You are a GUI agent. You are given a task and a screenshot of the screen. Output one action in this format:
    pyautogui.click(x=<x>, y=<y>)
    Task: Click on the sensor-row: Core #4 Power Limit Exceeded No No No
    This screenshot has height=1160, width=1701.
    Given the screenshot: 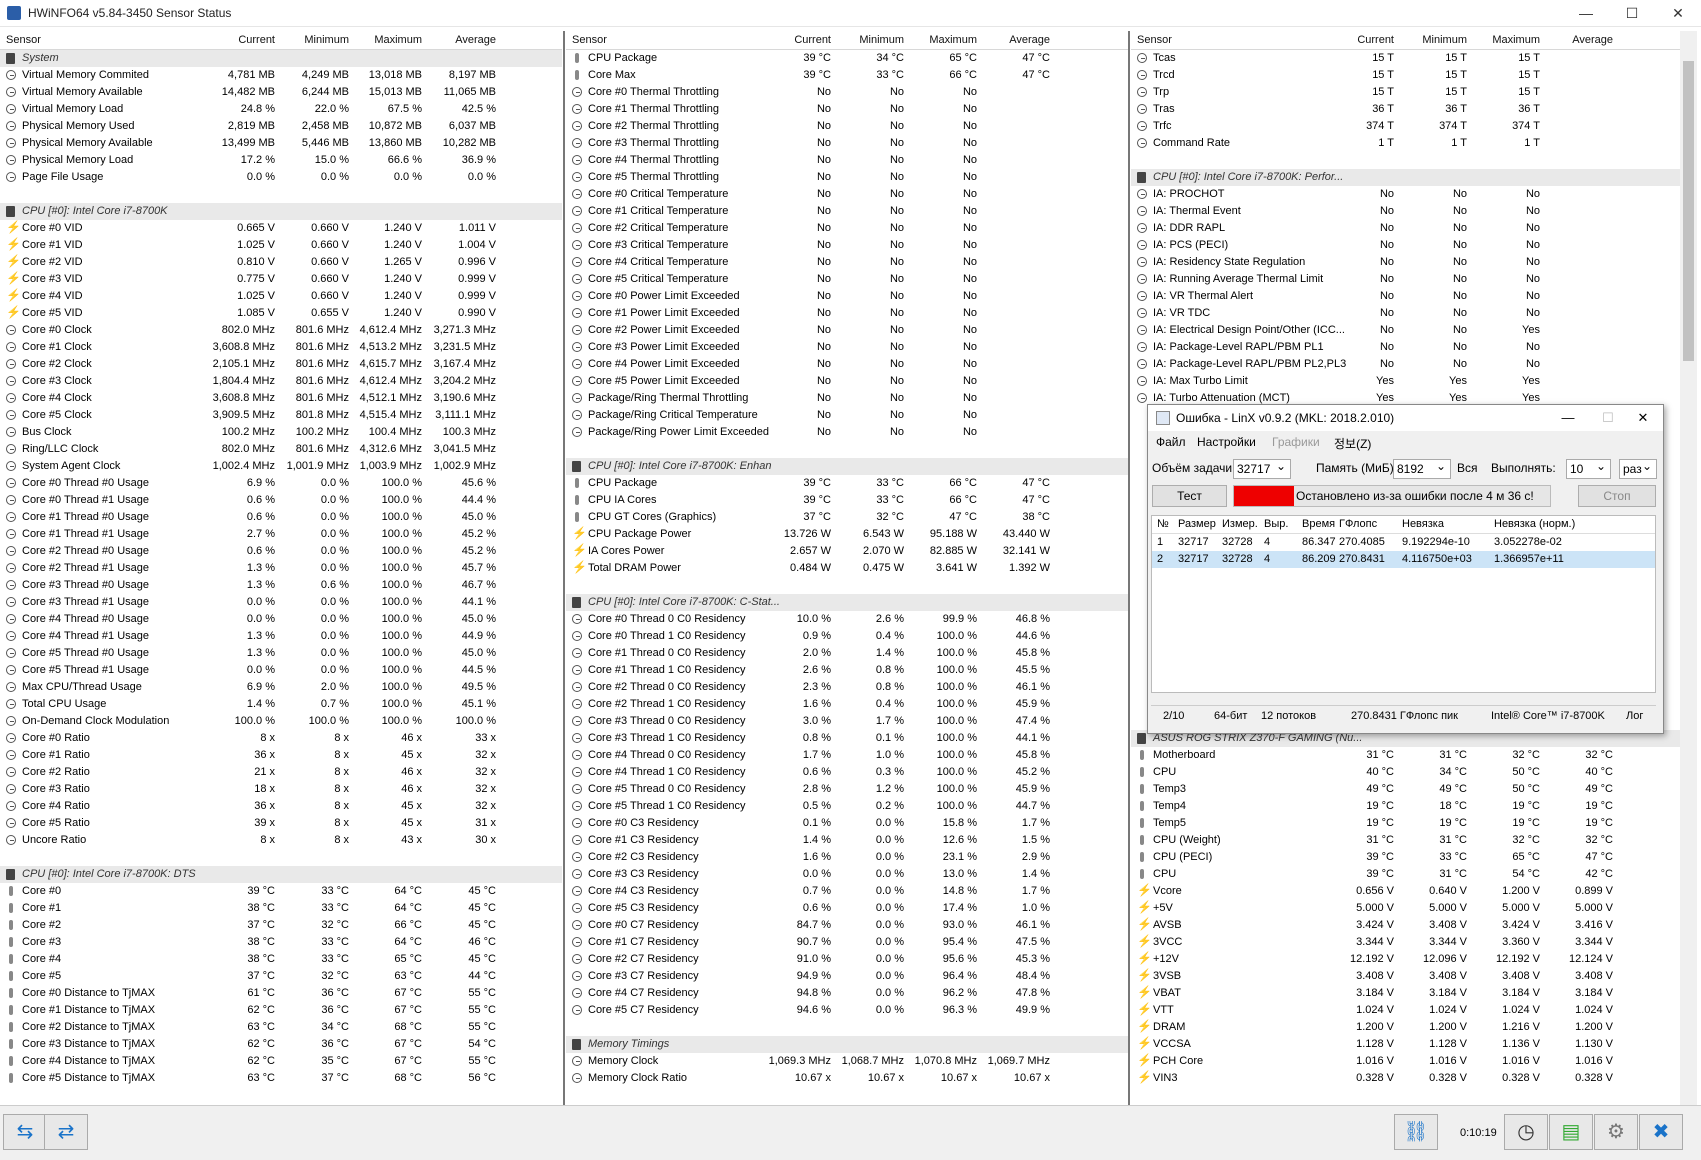 What is the action you would take?
    pyautogui.click(x=847, y=364)
    